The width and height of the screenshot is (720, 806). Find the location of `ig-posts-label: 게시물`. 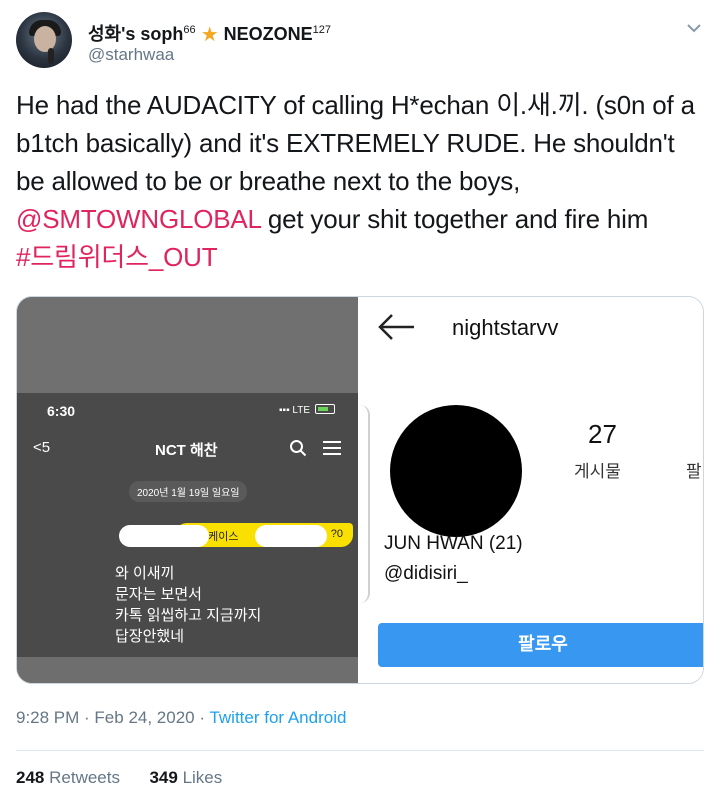

ig-posts-label: 게시물 is located at coordinates (597, 471).